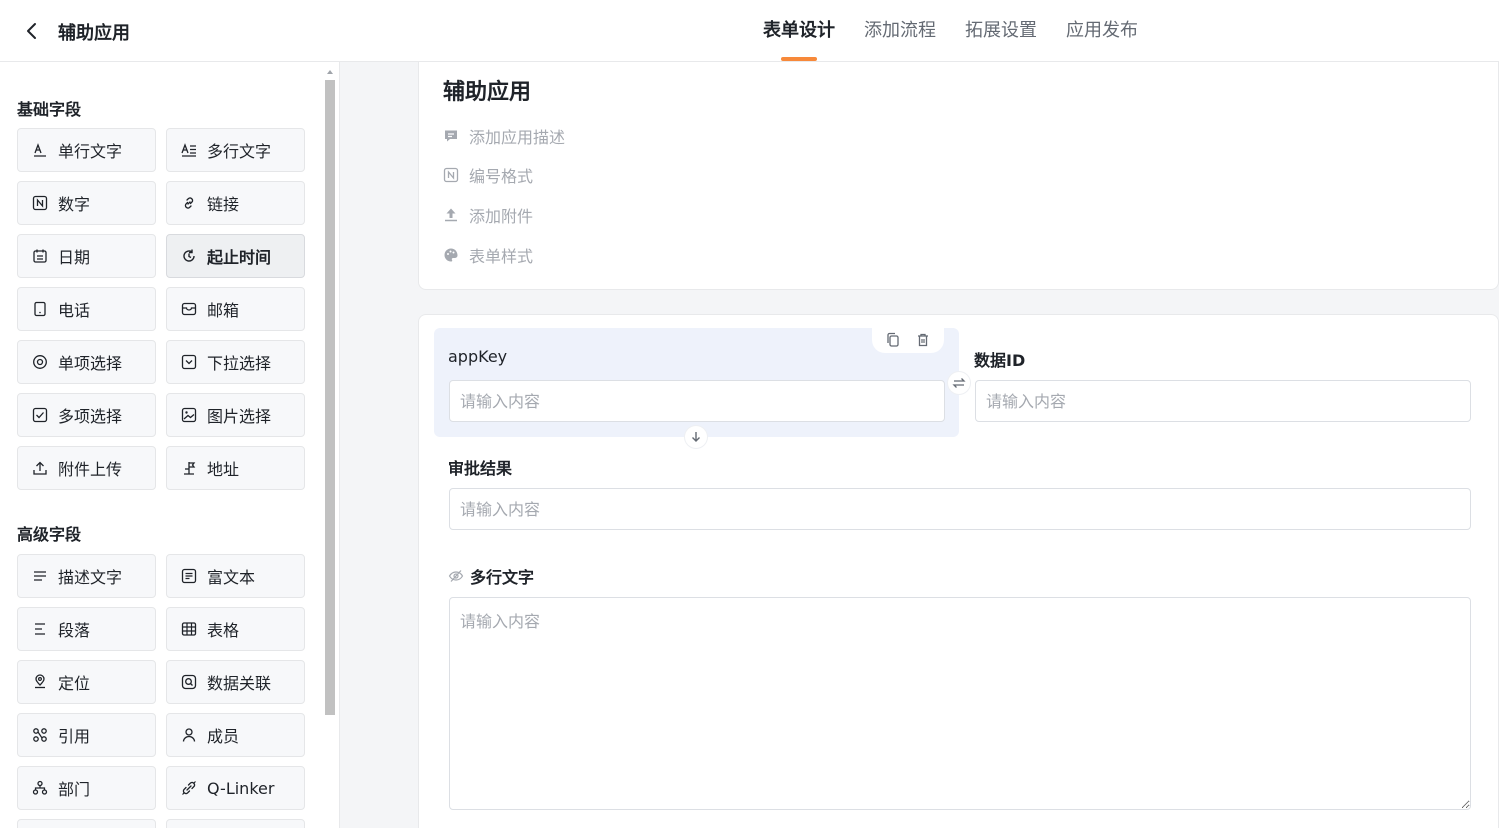 The width and height of the screenshot is (1499, 828). Describe the element at coordinates (223, 469) in the screenshot. I see `field-label: 地址` at that location.